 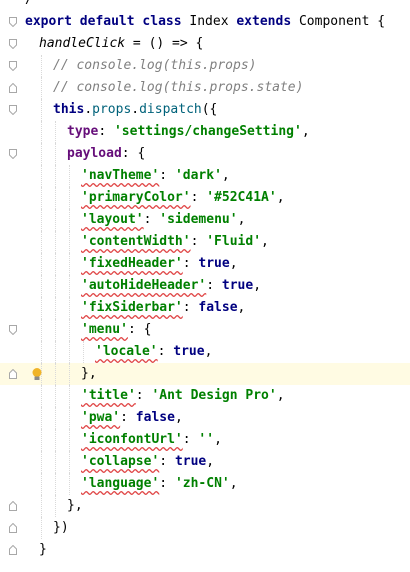 I want to click on code-text: handleClick = () => {, so click(x=121, y=44).